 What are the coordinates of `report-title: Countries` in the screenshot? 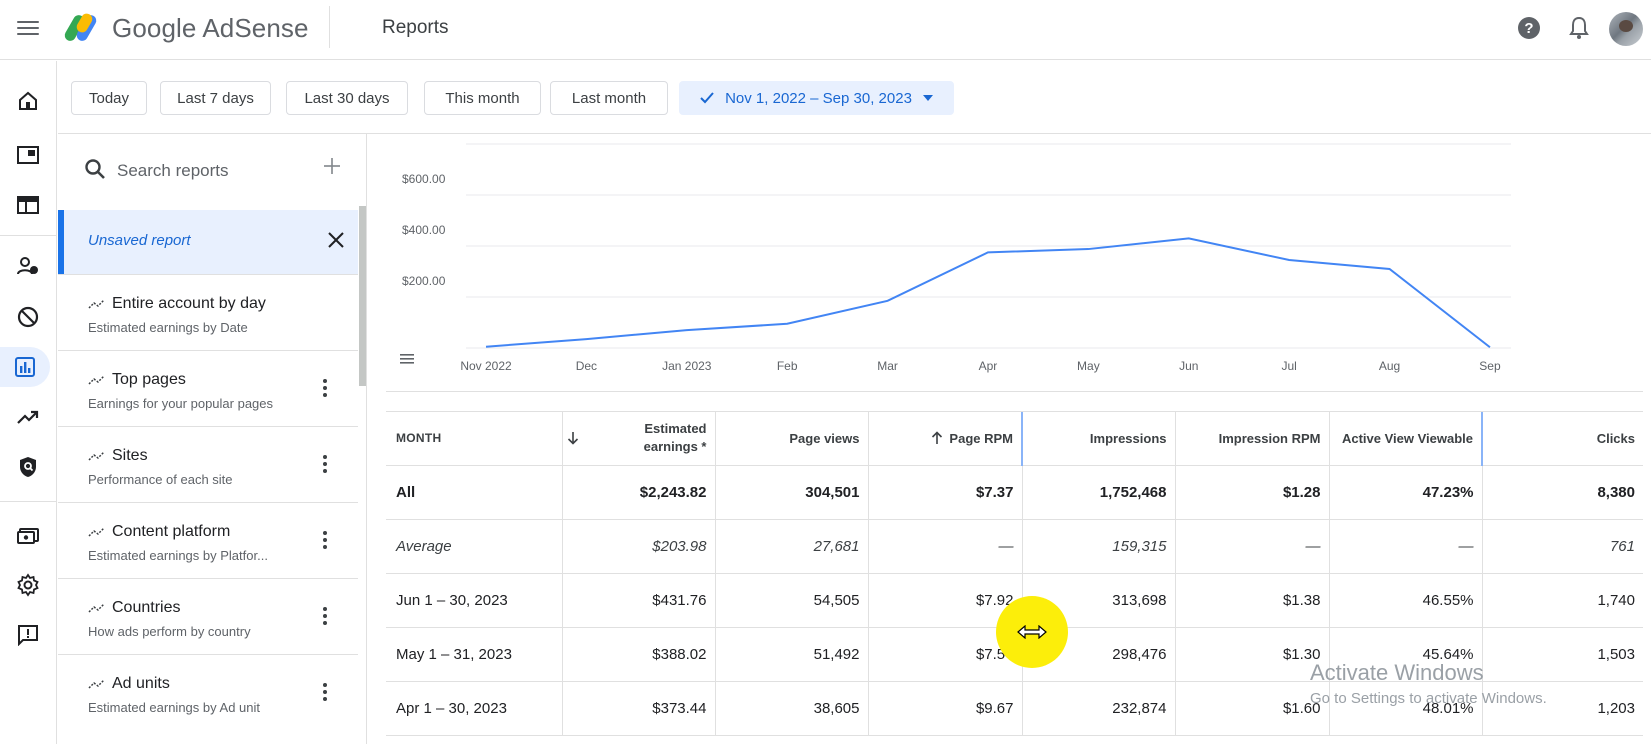 It's located at (146, 607).